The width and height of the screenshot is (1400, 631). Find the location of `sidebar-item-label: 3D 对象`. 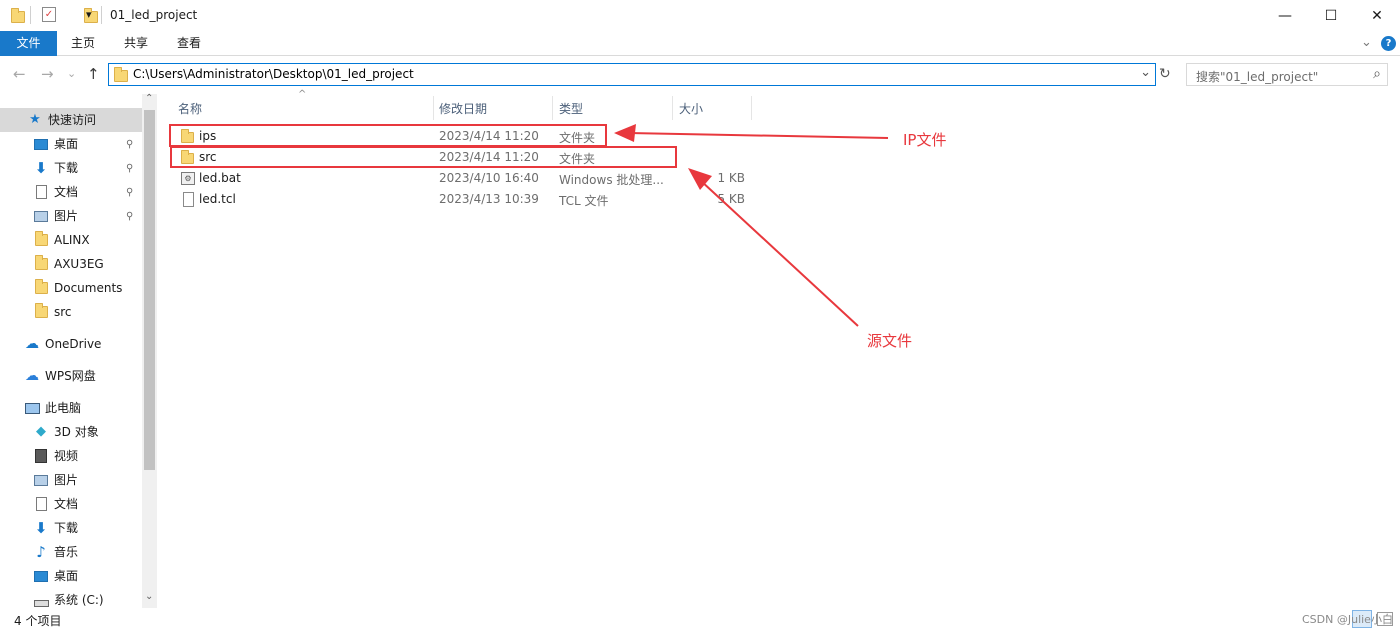

sidebar-item-label: 3D 对象 is located at coordinates (76, 432).